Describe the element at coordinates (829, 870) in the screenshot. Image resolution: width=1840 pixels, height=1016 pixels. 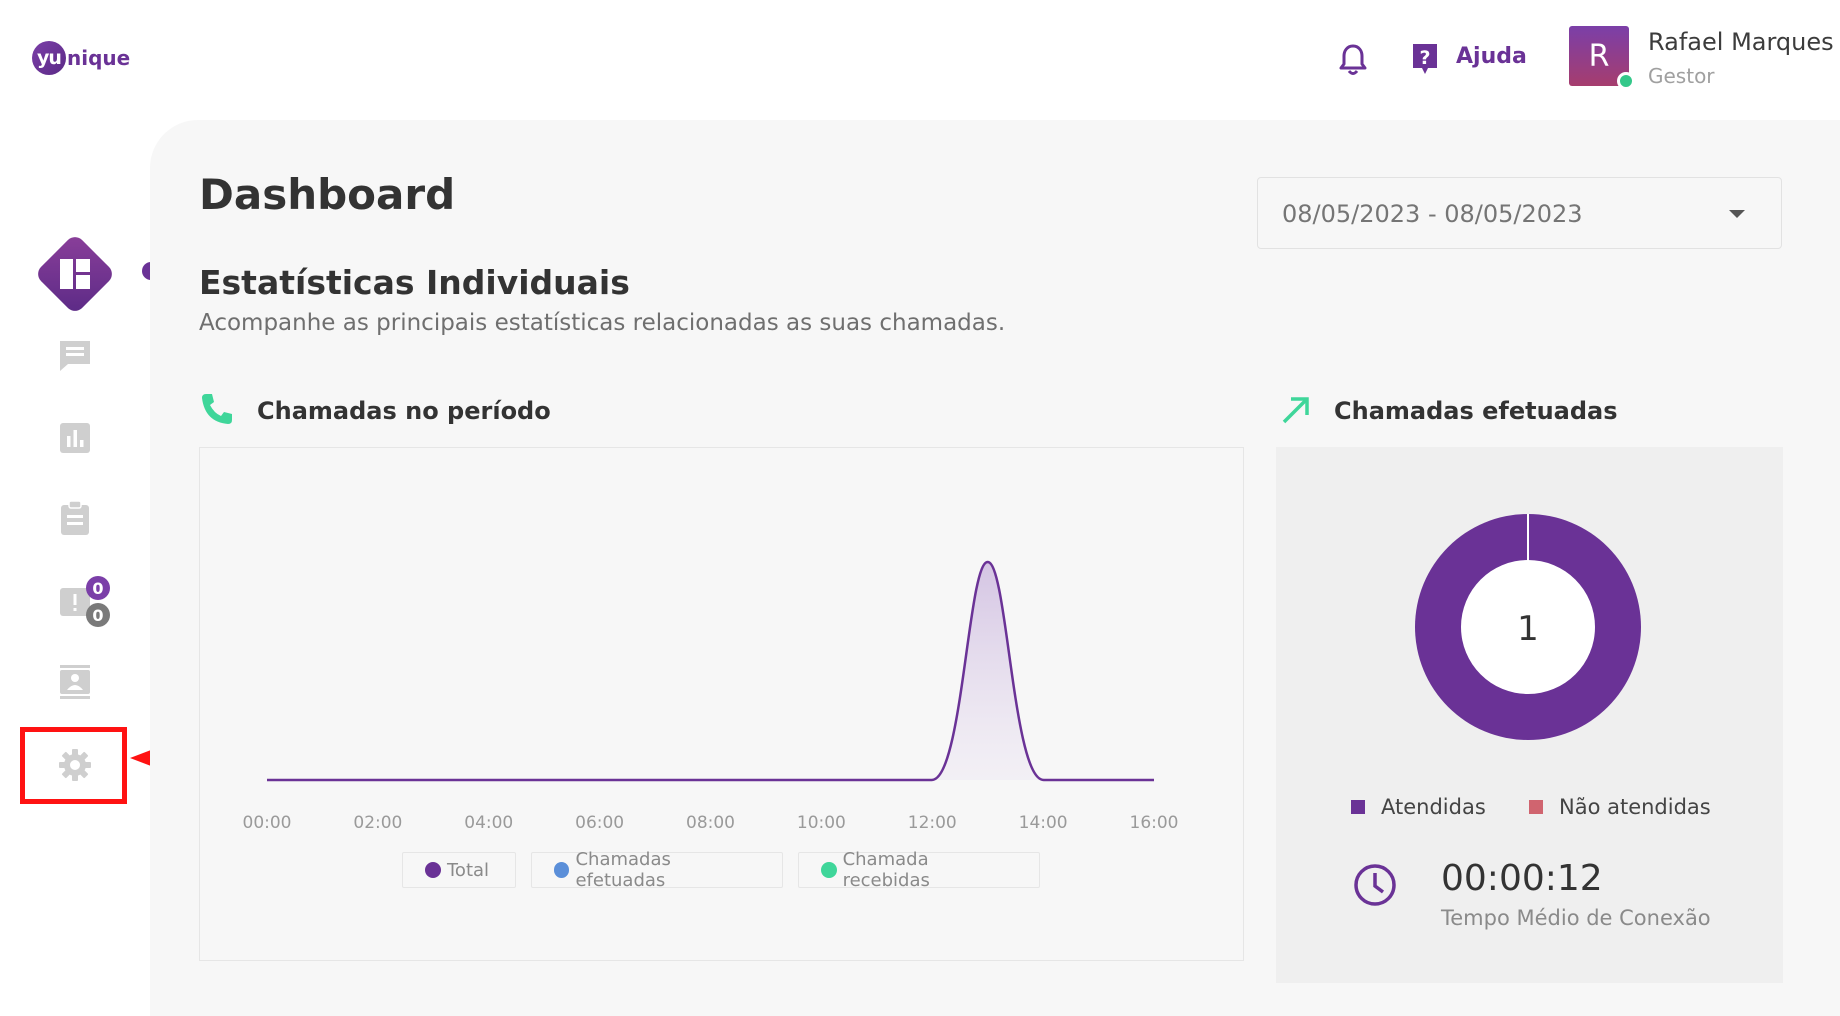
I see `legend-incoming-dot` at that location.